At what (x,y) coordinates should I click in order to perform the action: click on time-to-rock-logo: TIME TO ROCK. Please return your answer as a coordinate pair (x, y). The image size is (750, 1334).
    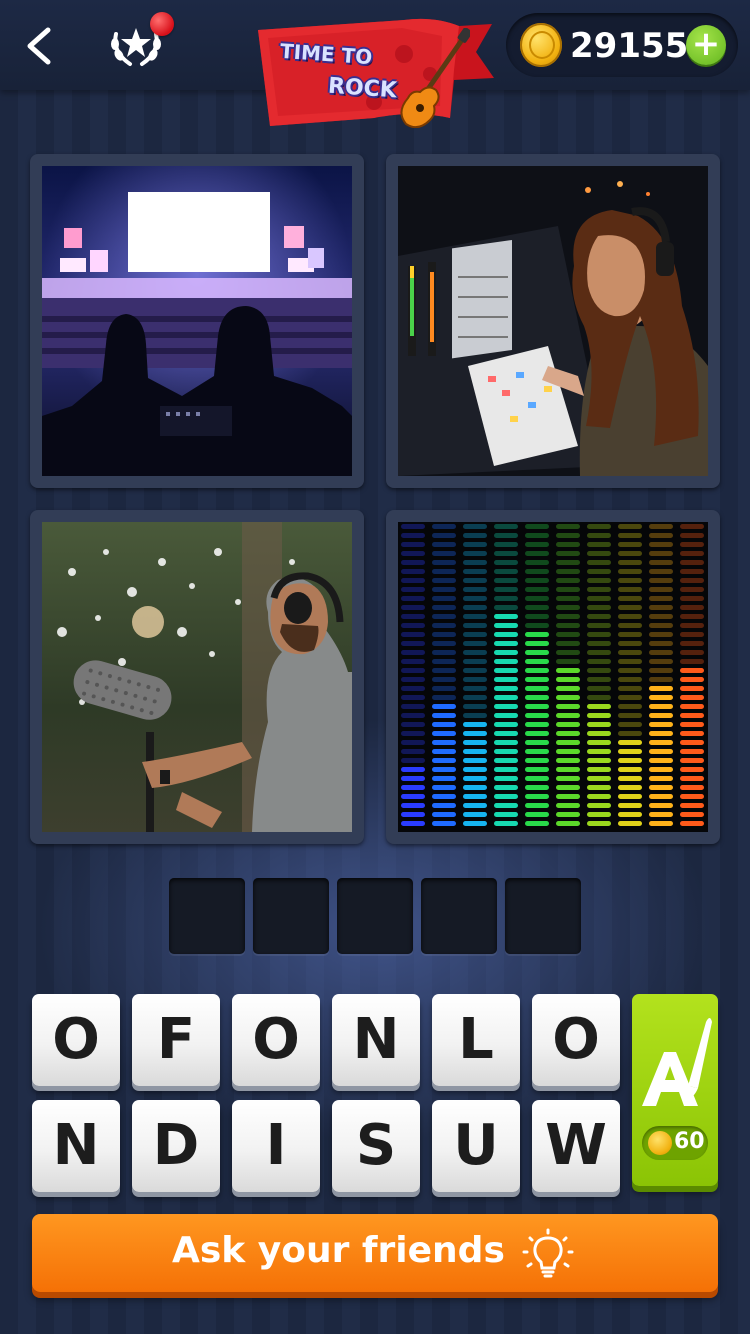
    Looking at the image, I should click on (375, 72).